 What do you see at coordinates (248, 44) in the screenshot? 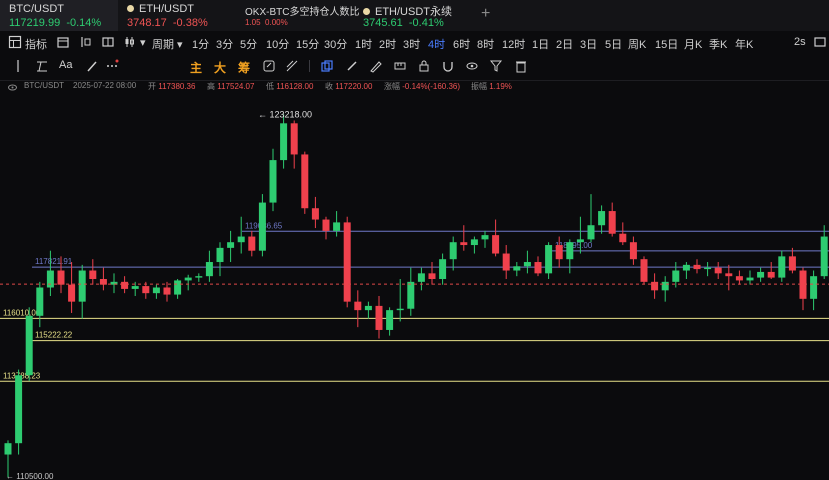
I see `period-item: 5分` at bounding box center [248, 44].